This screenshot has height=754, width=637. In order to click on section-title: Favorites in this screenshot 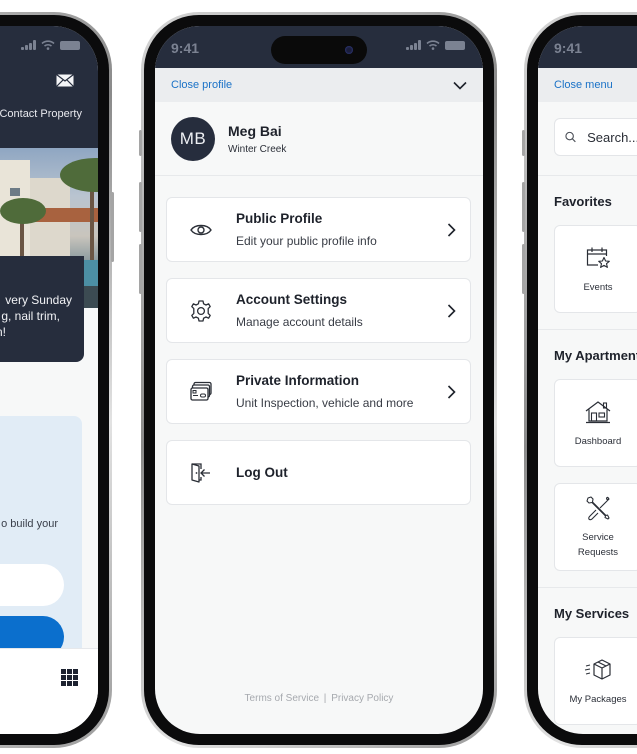, I will do `click(583, 201)`.